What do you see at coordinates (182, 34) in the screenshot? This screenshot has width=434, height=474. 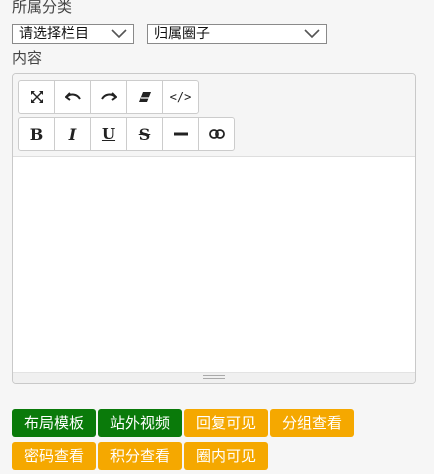 I see `circle-select-value: 归属圈子` at bounding box center [182, 34].